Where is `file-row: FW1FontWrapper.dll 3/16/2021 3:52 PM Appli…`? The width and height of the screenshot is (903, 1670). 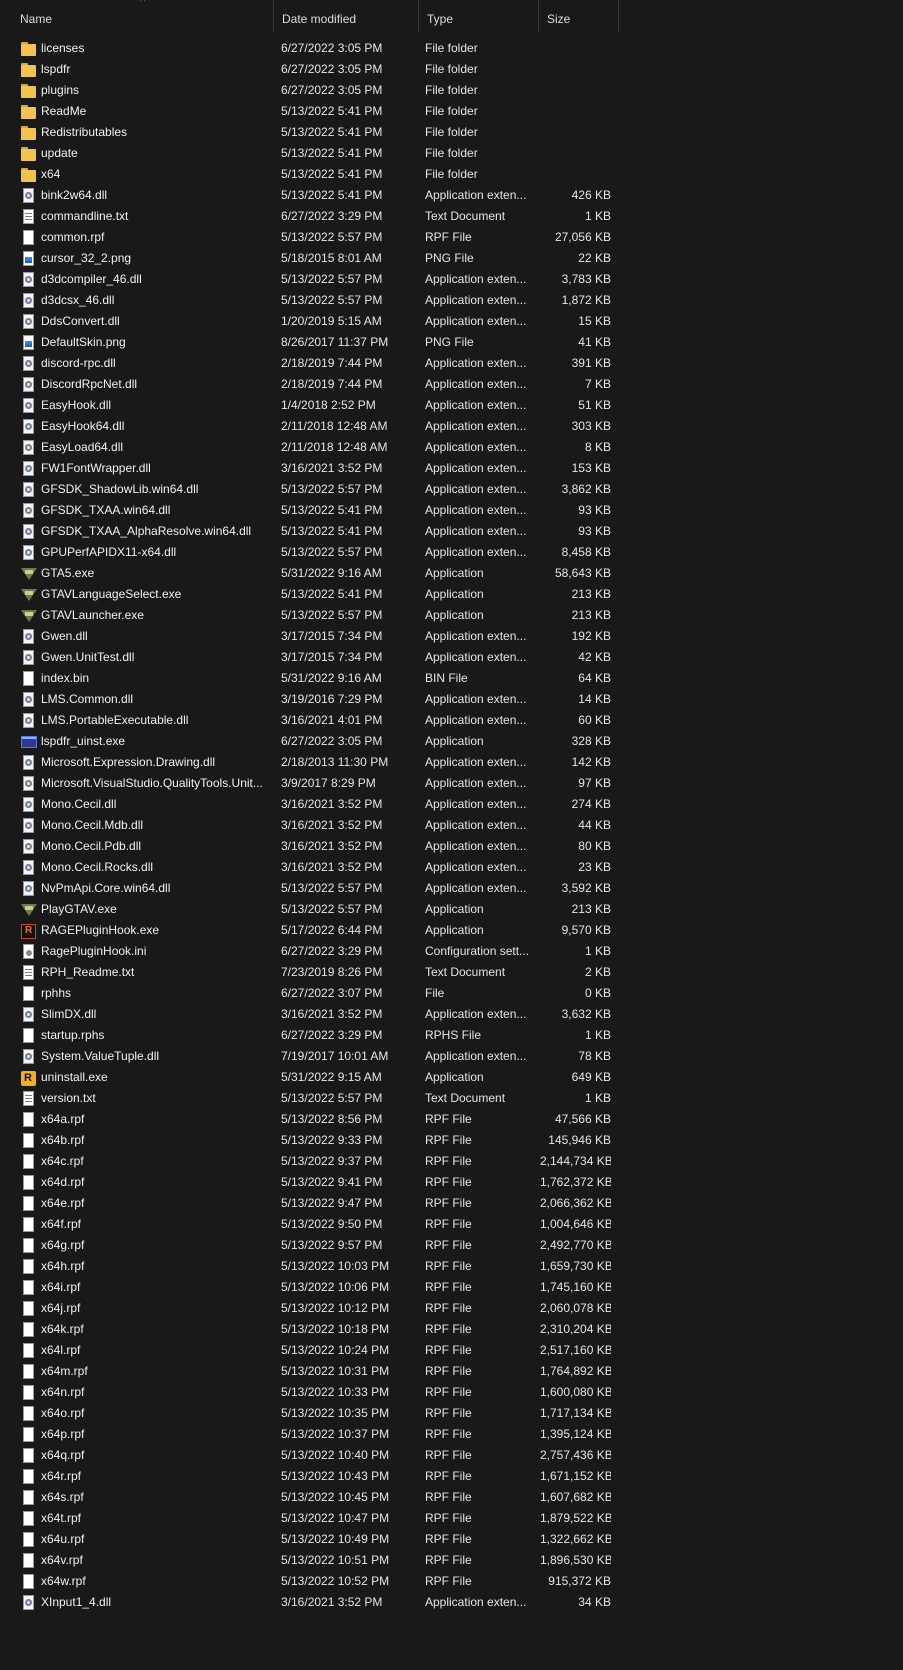
file-row: FW1FontWrapper.dll 3/16/2021 3:52 PM Appli… is located at coordinates (310, 468).